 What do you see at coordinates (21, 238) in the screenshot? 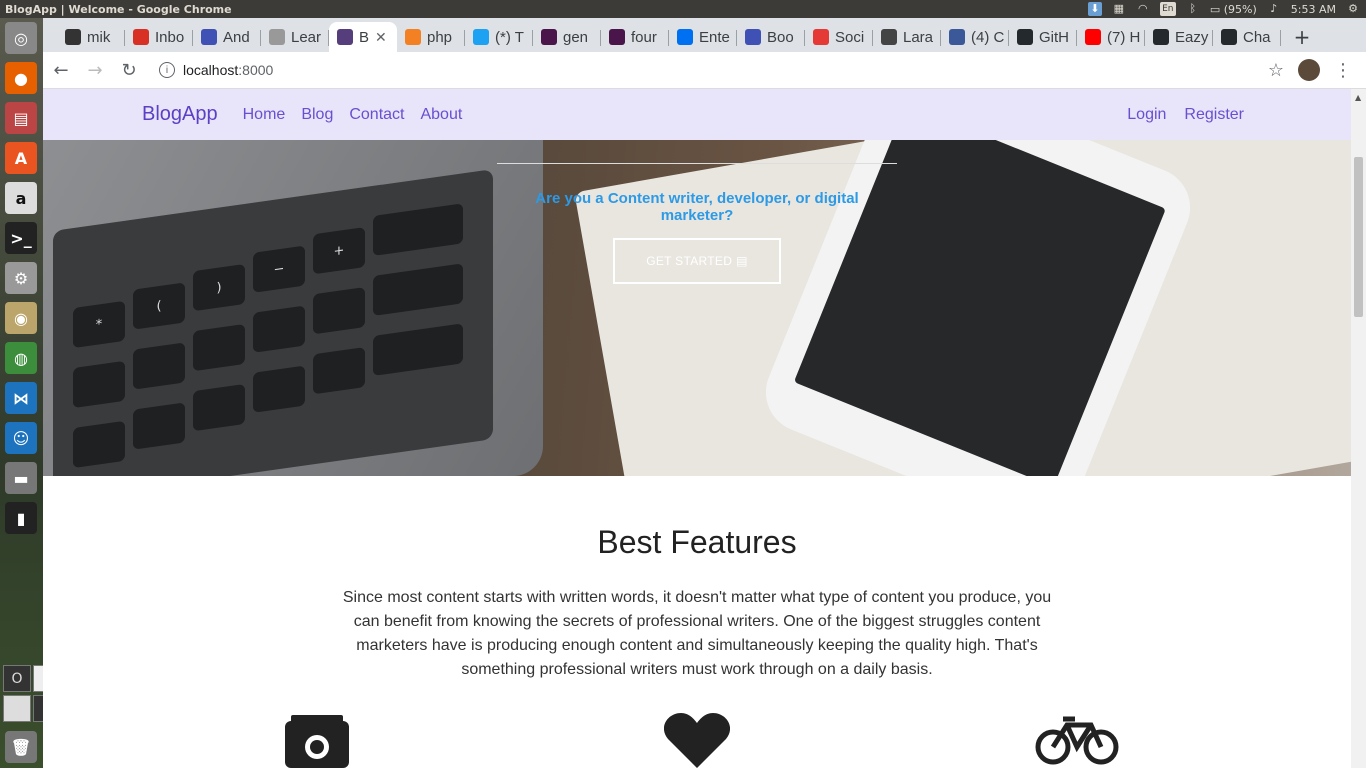
I see `terminal-icon: >_` at bounding box center [21, 238].